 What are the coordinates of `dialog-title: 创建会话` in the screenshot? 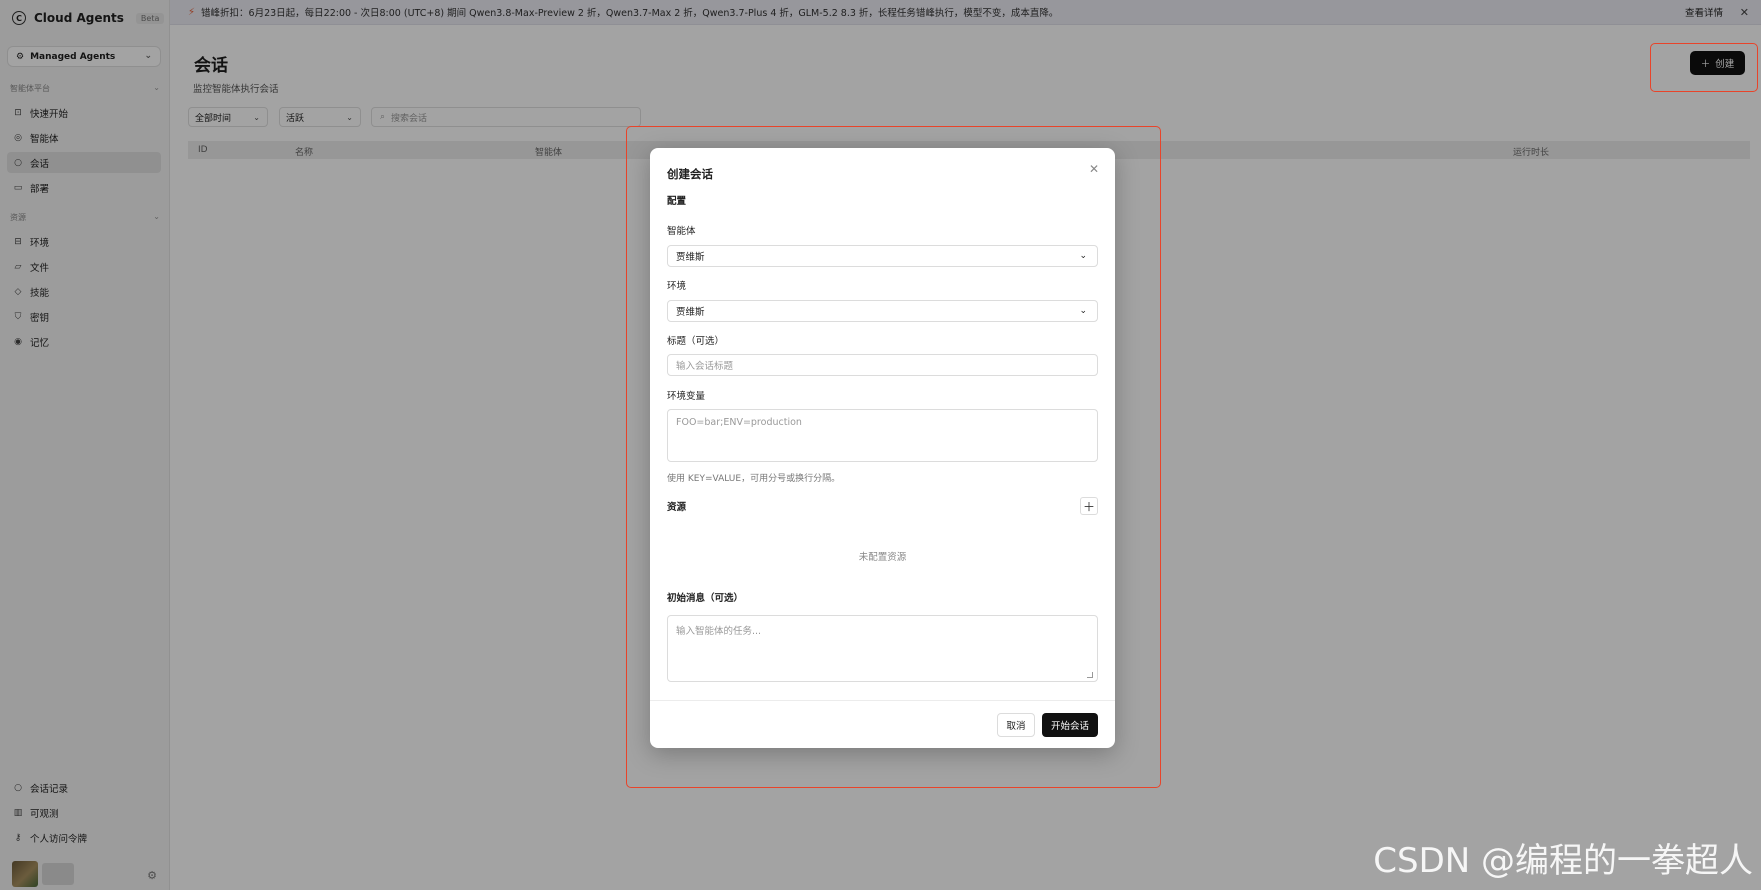 It's located at (690, 174).